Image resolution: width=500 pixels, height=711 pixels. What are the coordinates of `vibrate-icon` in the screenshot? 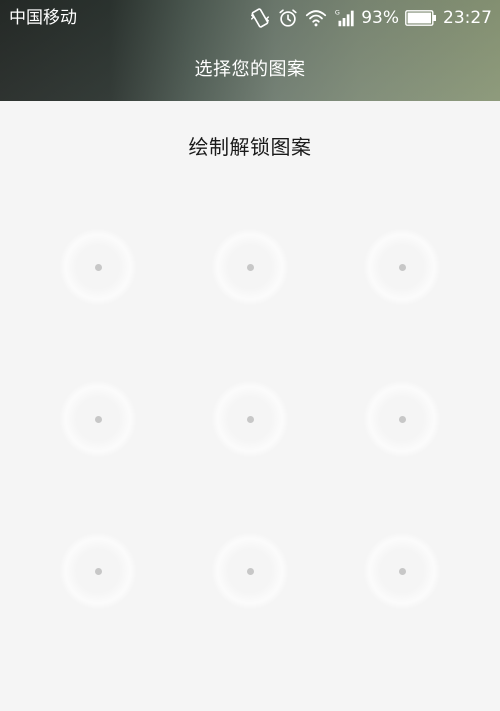 It's located at (260, 18).